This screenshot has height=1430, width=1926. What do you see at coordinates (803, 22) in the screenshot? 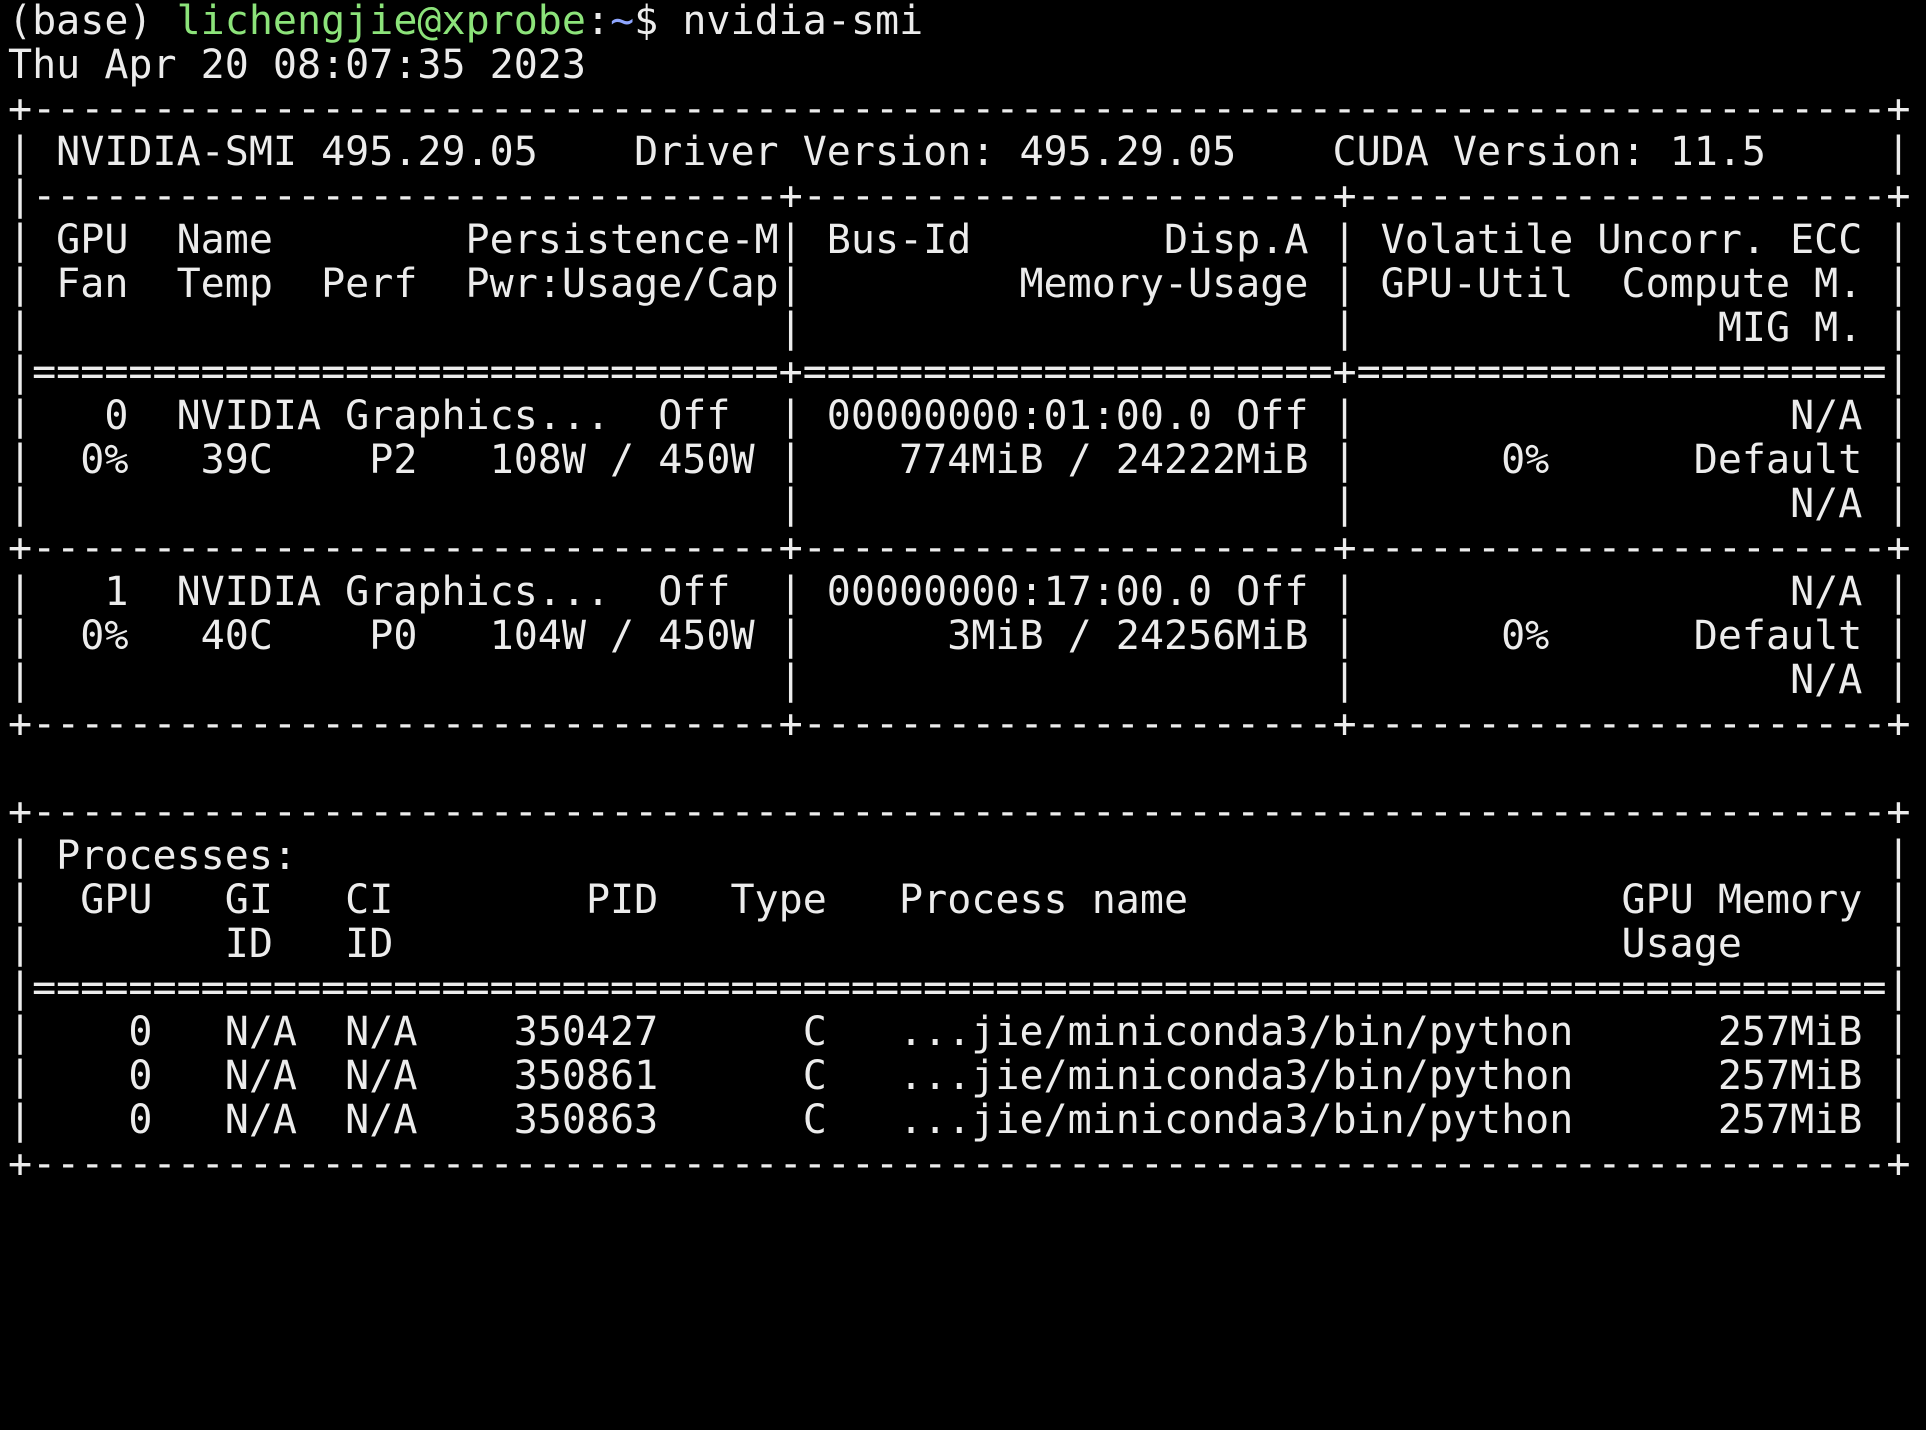
I see `prompt-command: nvidia-smi` at bounding box center [803, 22].